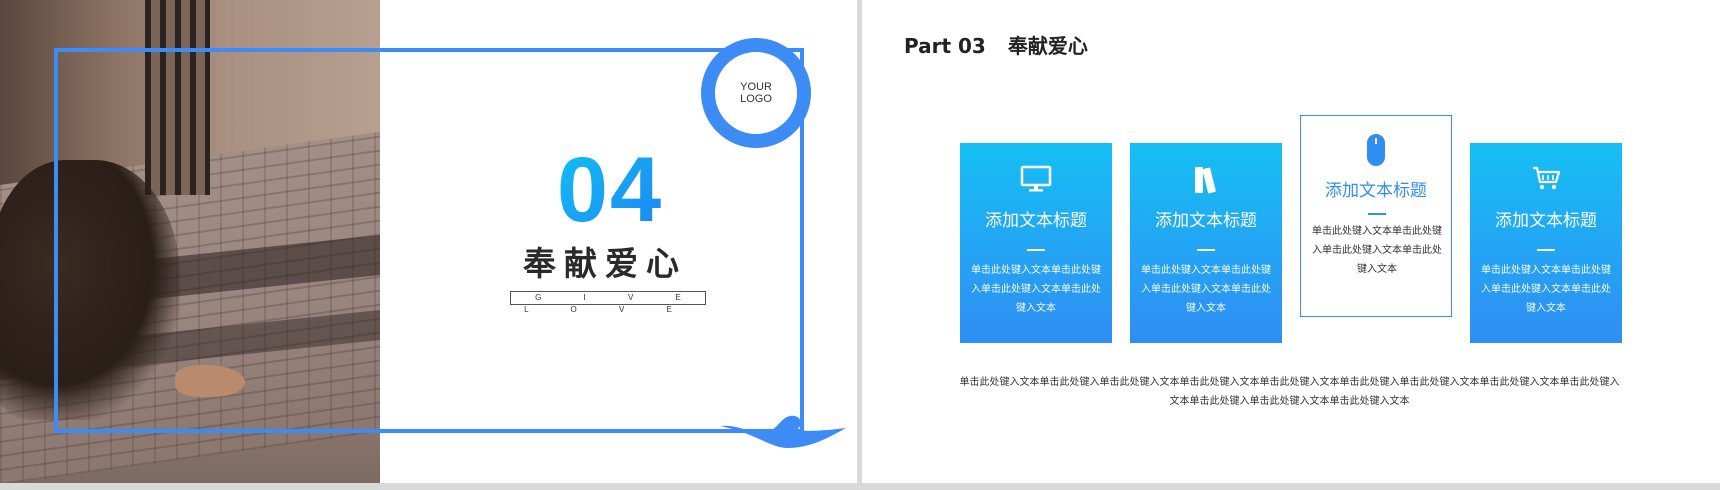  Describe the element at coordinates (1036, 178) in the screenshot. I see `monitor-icon` at that location.